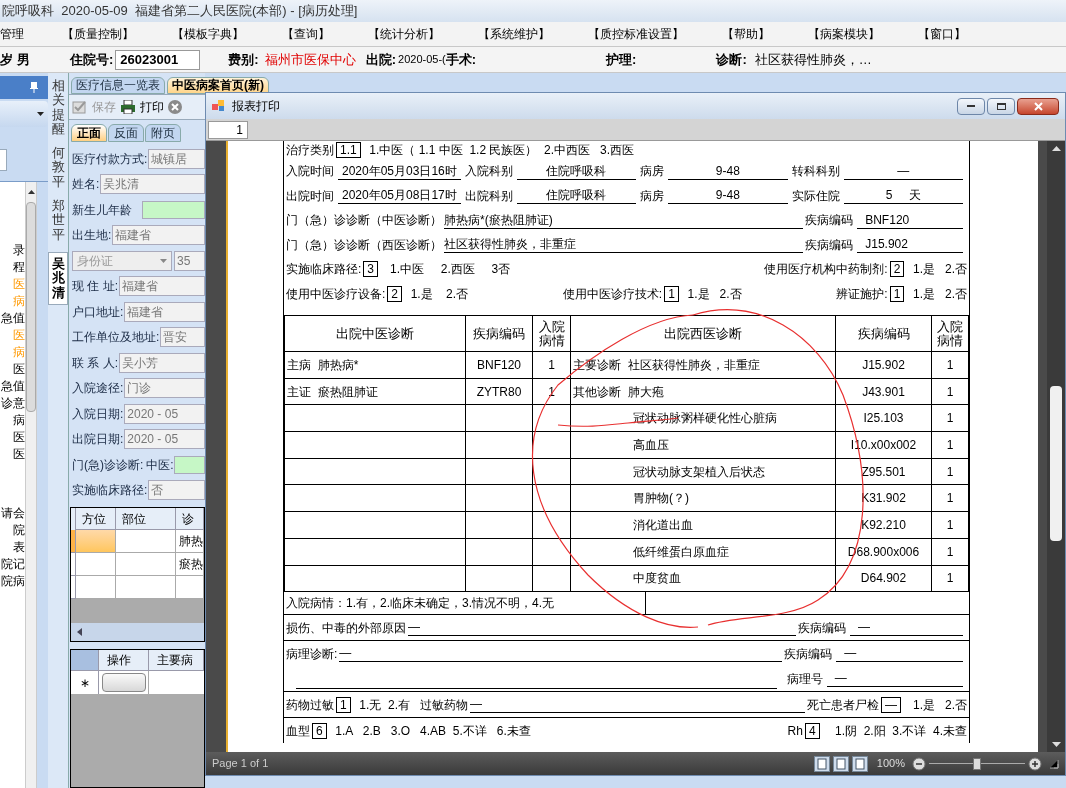 Image resolution: width=1066 pixels, height=788 pixels. What do you see at coordinates (842, 704) in the screenshot?
I see `field-label: 死亡患者尸检` at bounding box center [842, 704].